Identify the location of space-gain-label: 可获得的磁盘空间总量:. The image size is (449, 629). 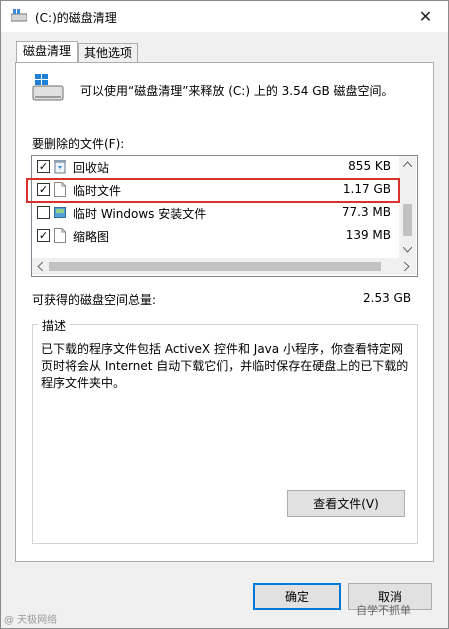
(94, 300).